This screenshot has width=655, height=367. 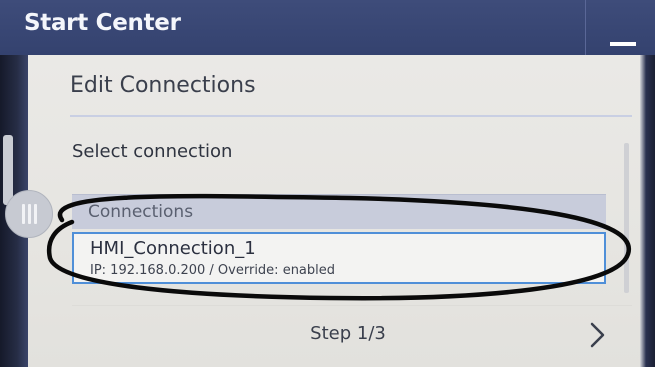 What do you see at coordinates (623, 44) in the screenshot?
I see `minimize-icon` at bounding box center [623, 44].